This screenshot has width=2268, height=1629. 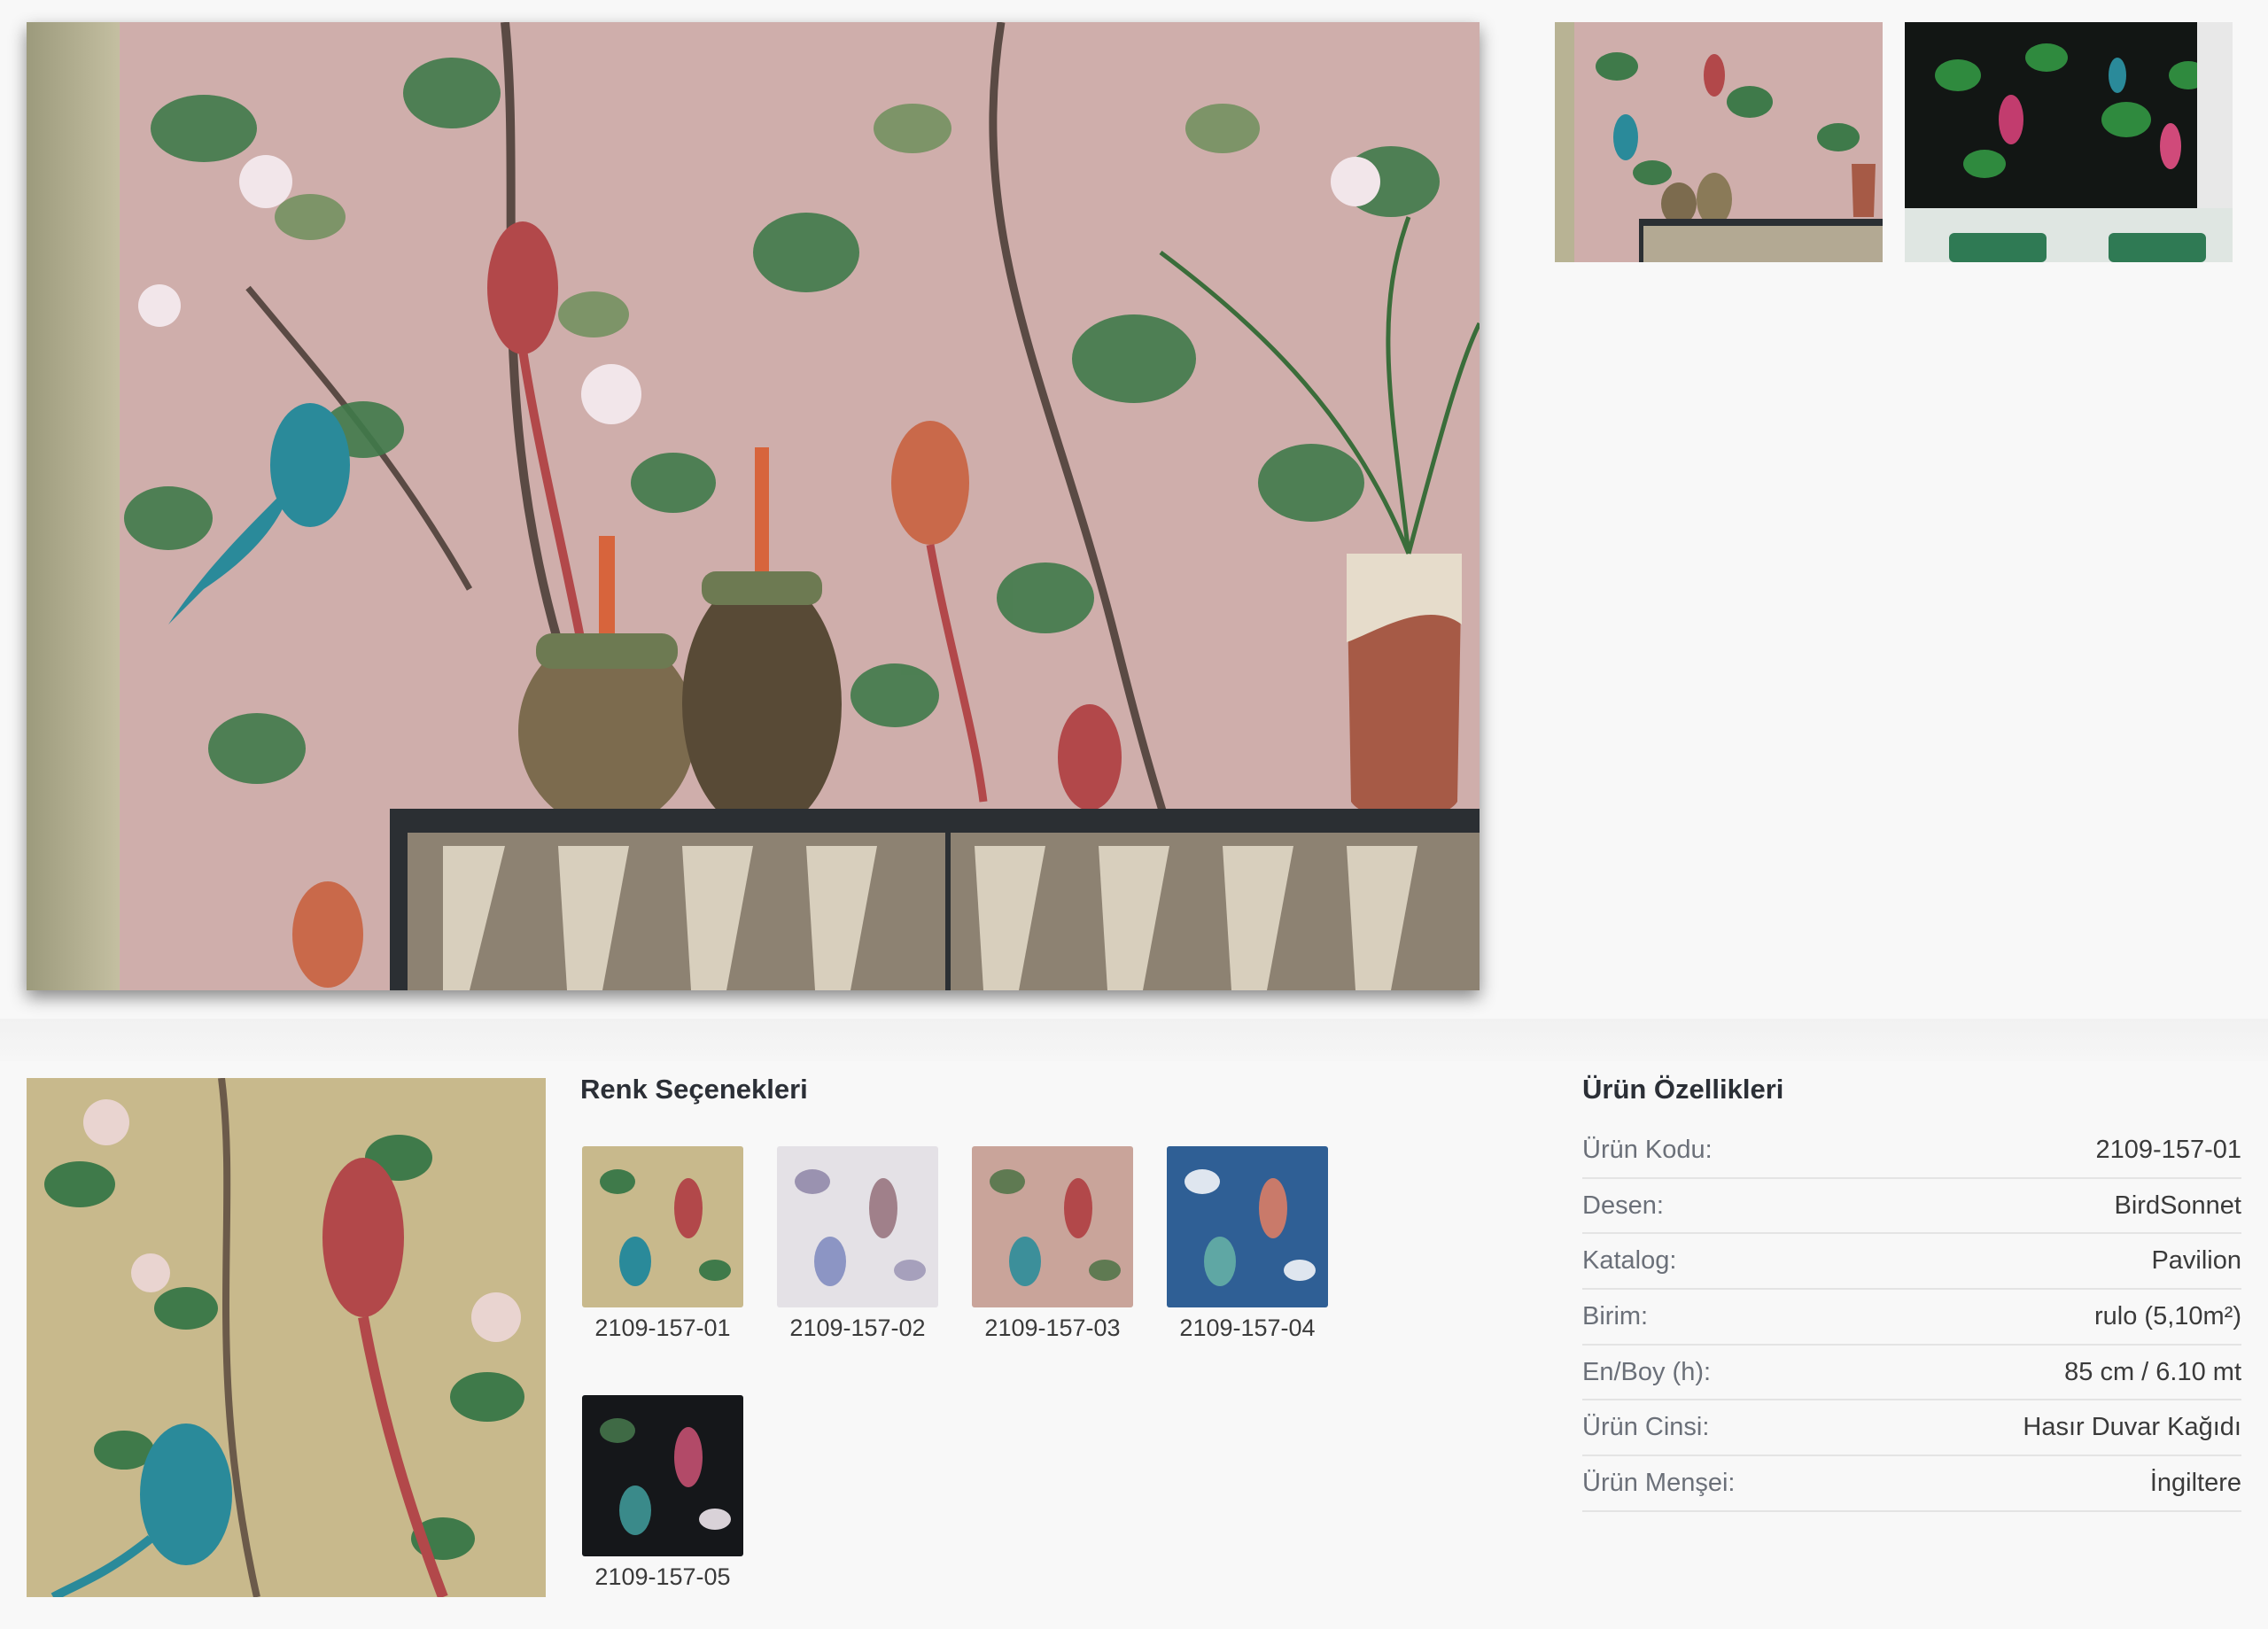 I want to click on color-swatch-2109-157-04: 2109-157-04, so click(x=1247, y=1244).